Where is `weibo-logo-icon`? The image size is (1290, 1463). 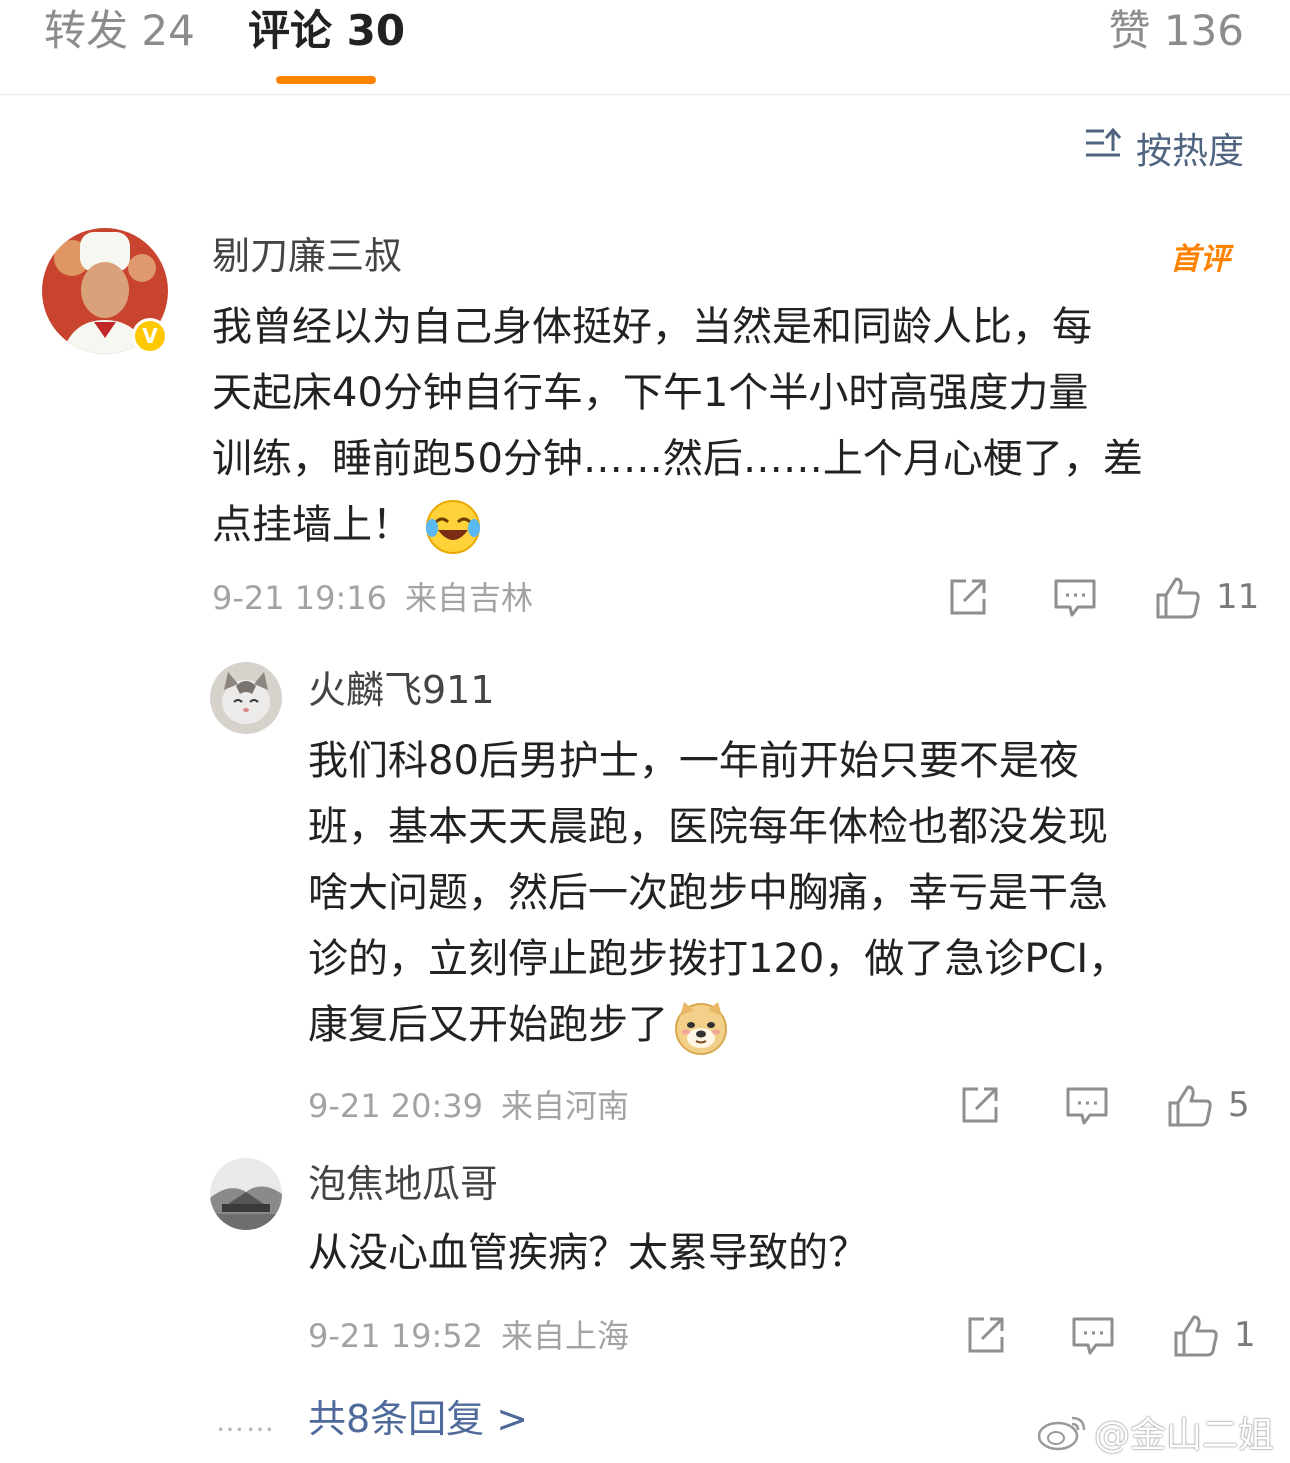 weibo-logo-icon is located at coordinates (1061, 1433).